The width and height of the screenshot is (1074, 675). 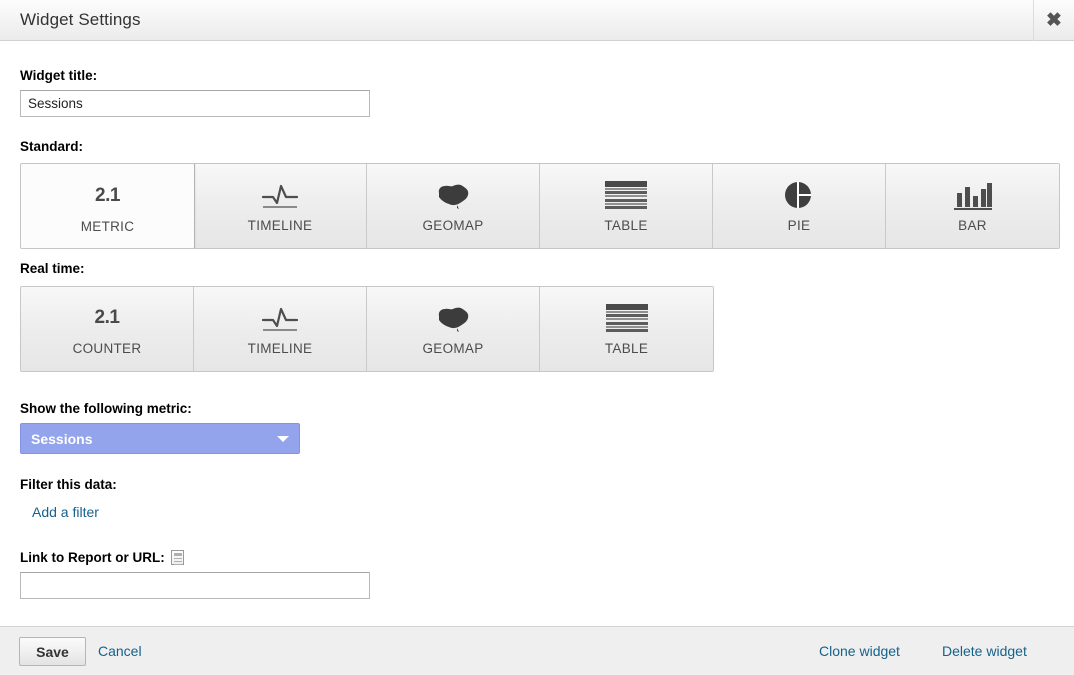 I want to click on filter-section-label: Filter this data:, so click(x=68, y=484).